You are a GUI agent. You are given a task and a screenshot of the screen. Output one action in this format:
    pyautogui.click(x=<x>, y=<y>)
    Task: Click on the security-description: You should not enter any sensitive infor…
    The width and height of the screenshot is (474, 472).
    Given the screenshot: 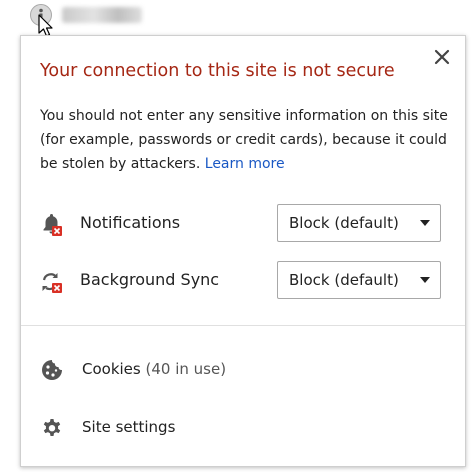 What is the action you would take?
    pyautogui.click(x=245, y=140)
    